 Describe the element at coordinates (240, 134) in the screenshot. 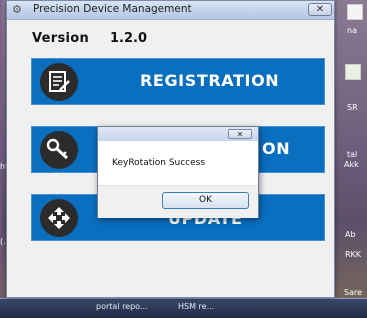

I see `dialog-close-button: ✕` at that location.